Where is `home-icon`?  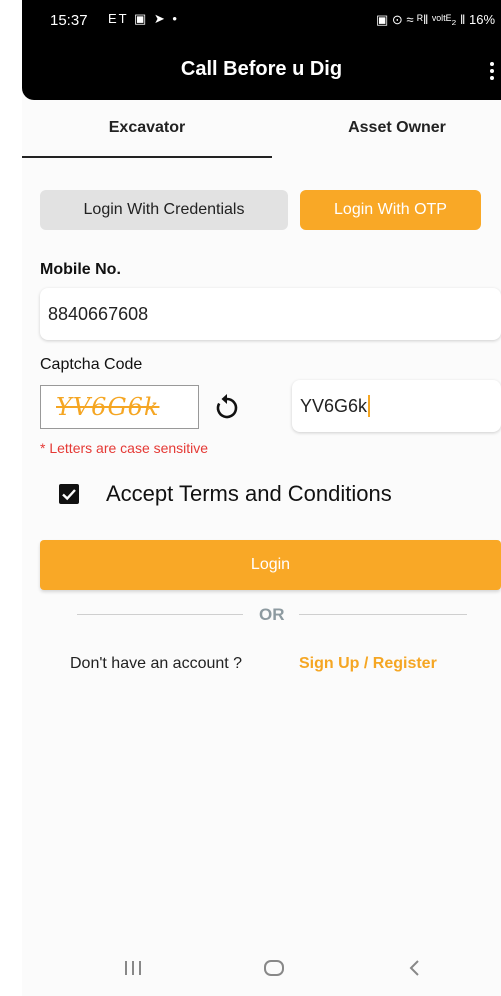 home-icon is located at coordinates (274, 970).